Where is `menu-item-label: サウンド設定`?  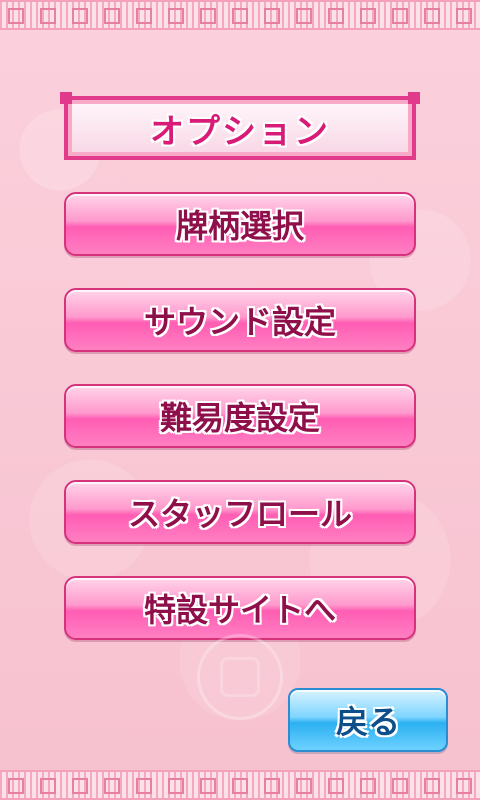 menu-item-label: サウンド設定 is located at coordinates (239, 322).